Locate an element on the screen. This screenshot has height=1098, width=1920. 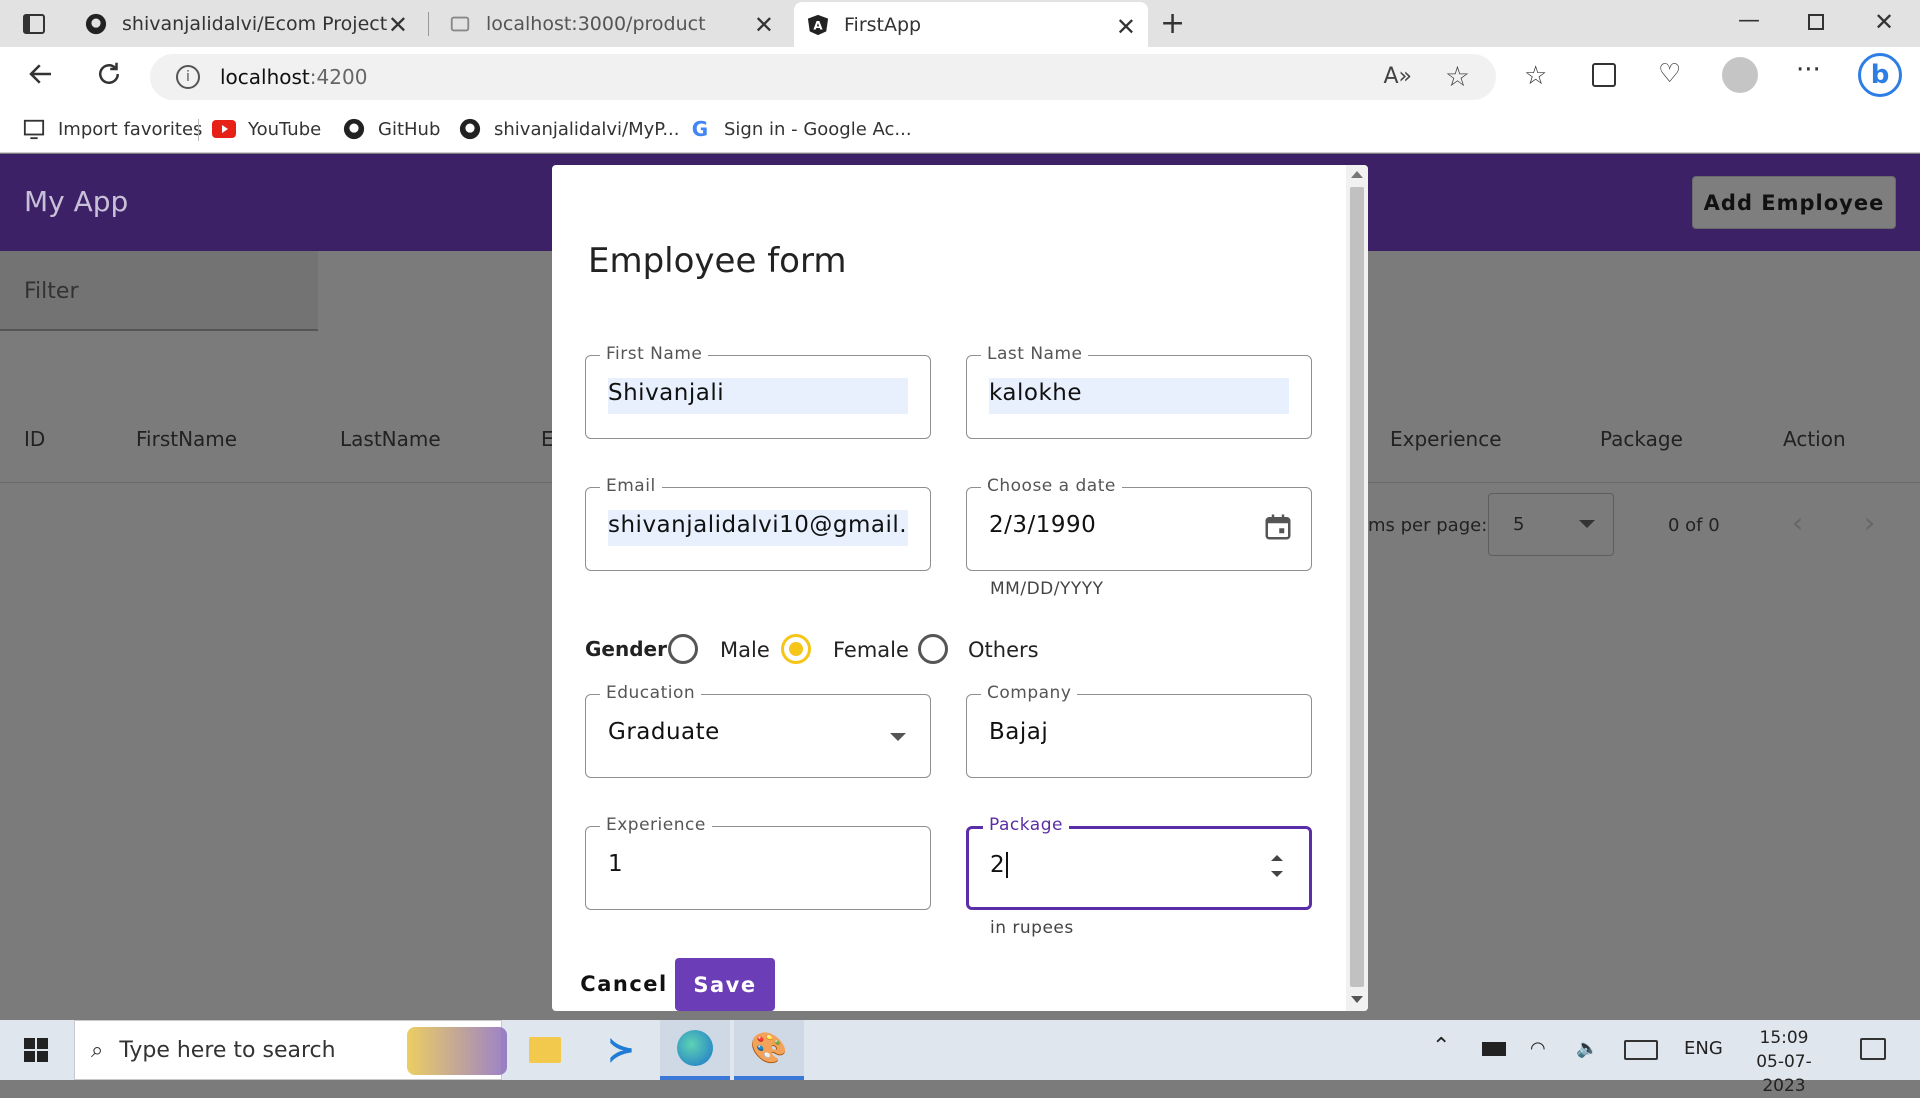
address-bar: i localhost:4200 A» ☆ is located at coordinates (823, 77).